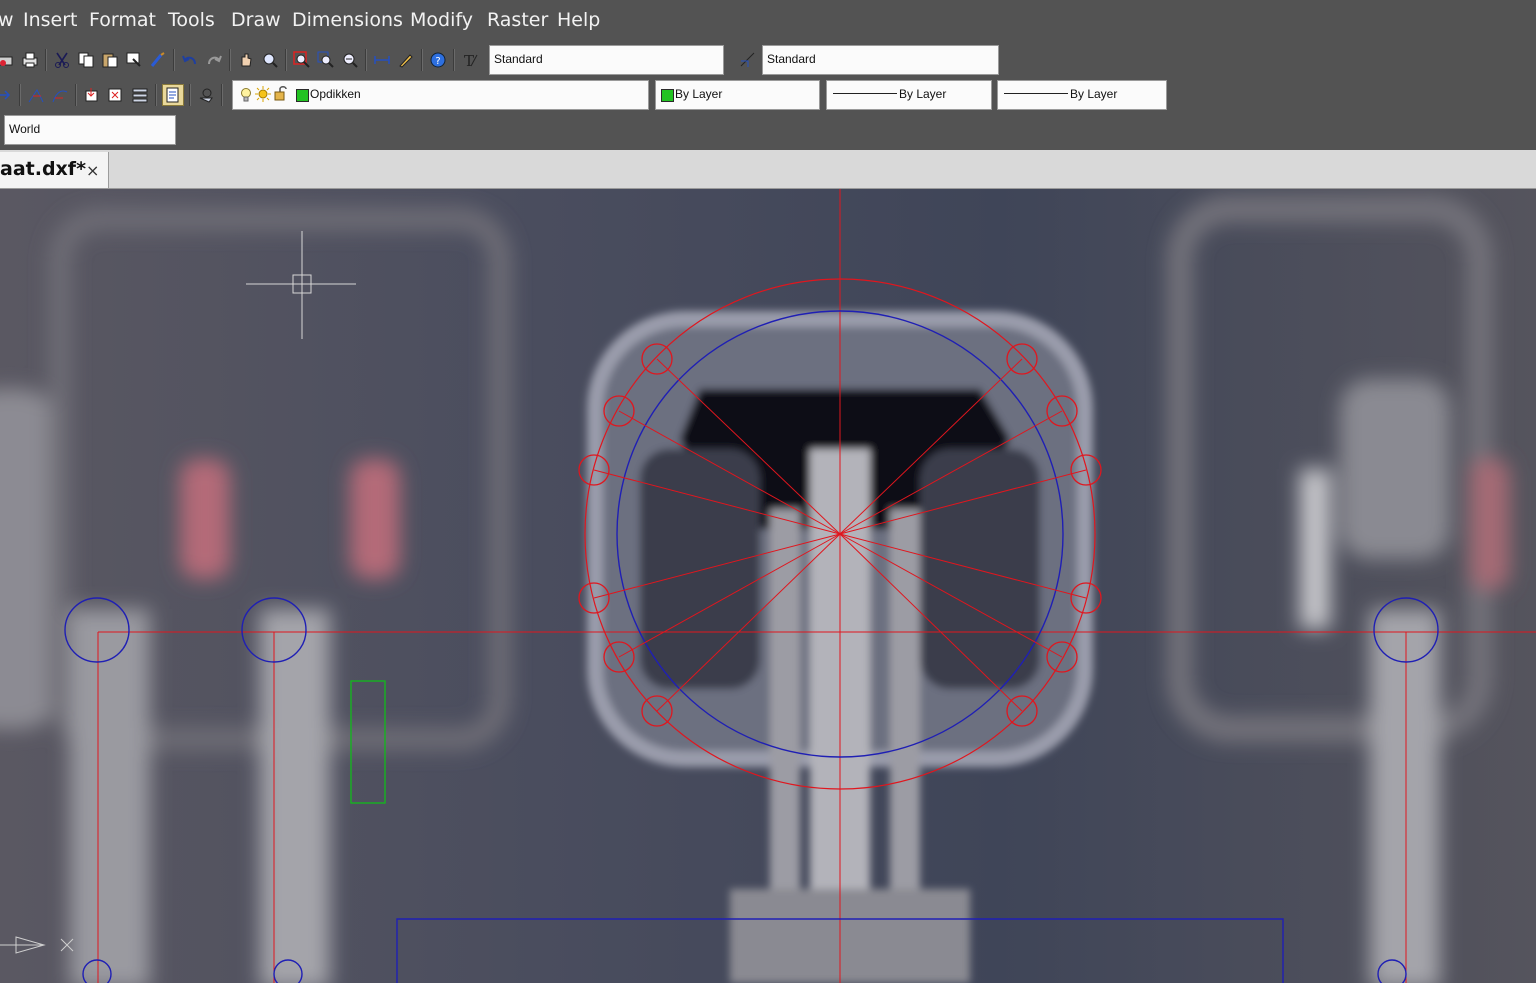 The image size is (1536, 983). What do you see at coordinates (60, 95) in the screenshot?
I see `extend-icon` at bounding box center [60, 95].